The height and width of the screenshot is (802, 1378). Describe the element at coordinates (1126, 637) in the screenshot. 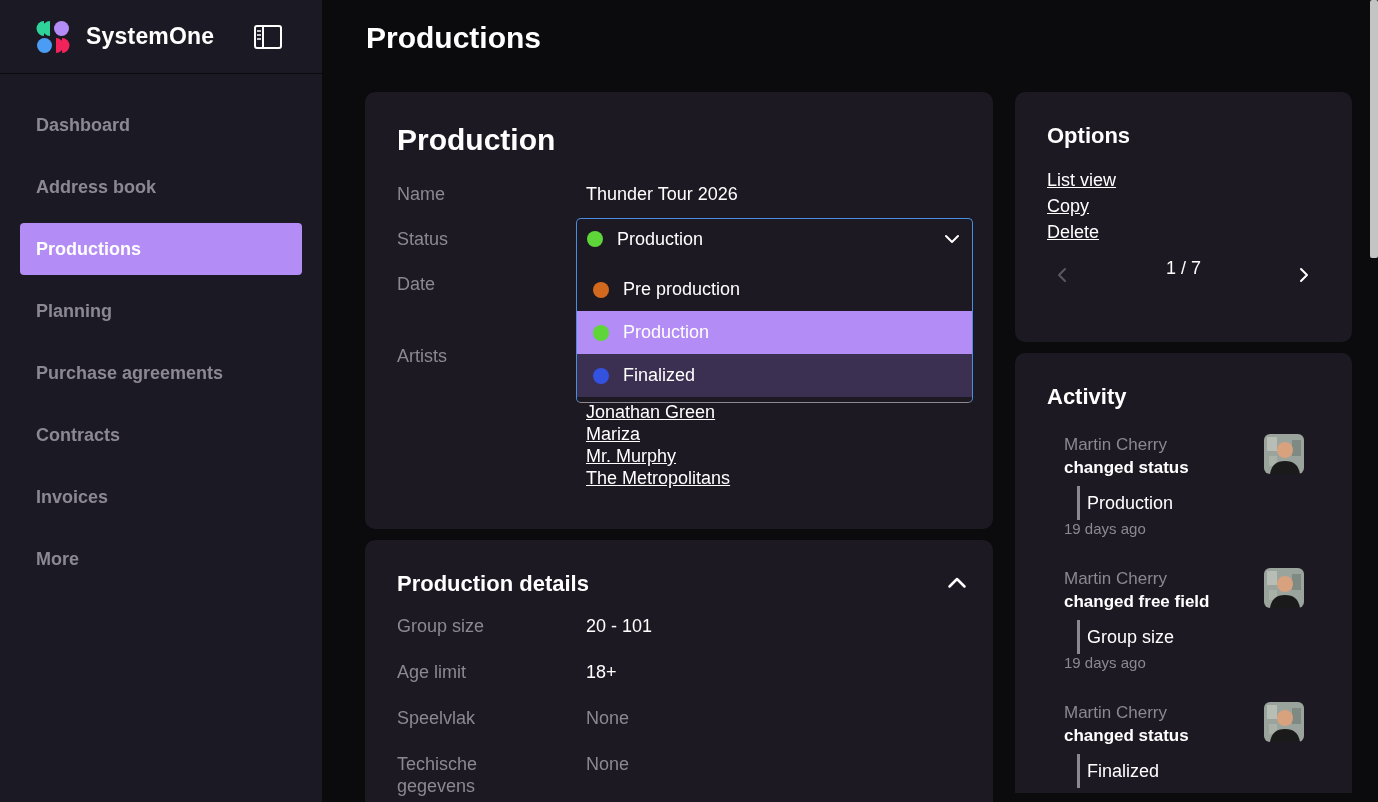

I see `activity-value: Group size` at that location.